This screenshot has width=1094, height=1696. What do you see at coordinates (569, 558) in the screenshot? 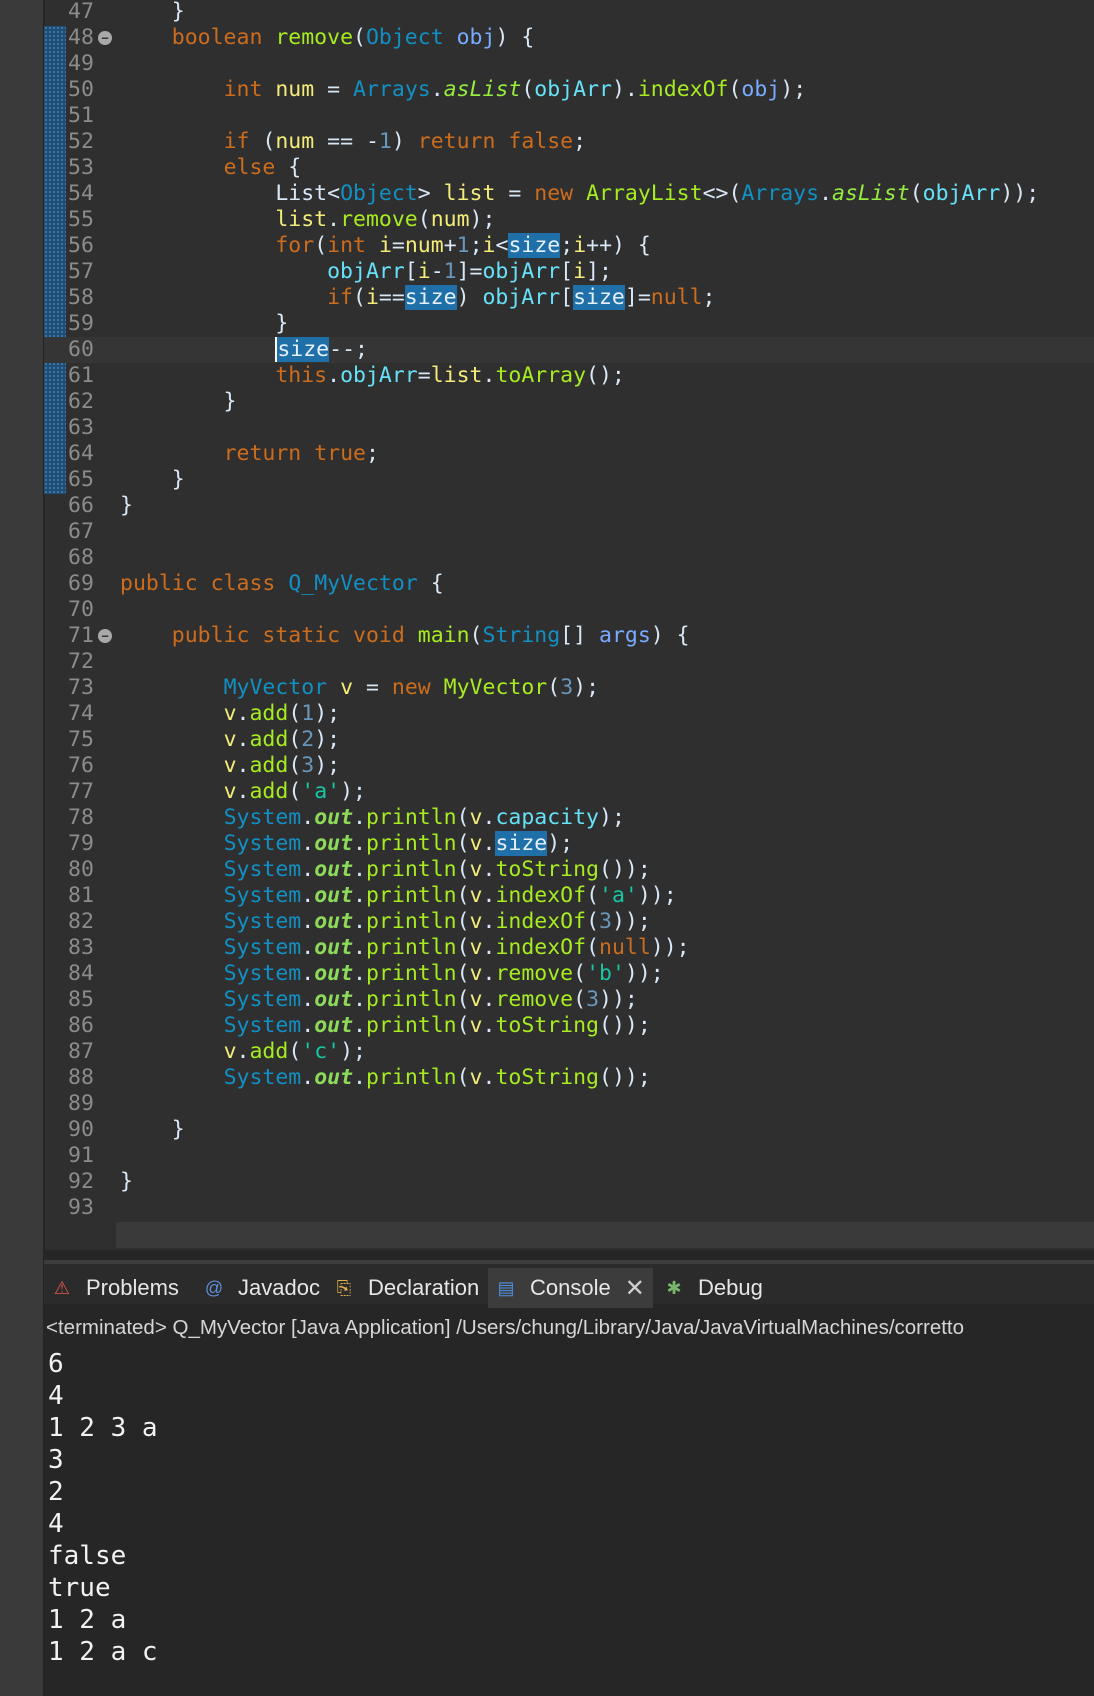
I see `code-line: 68` at bounding box center [569, 558].